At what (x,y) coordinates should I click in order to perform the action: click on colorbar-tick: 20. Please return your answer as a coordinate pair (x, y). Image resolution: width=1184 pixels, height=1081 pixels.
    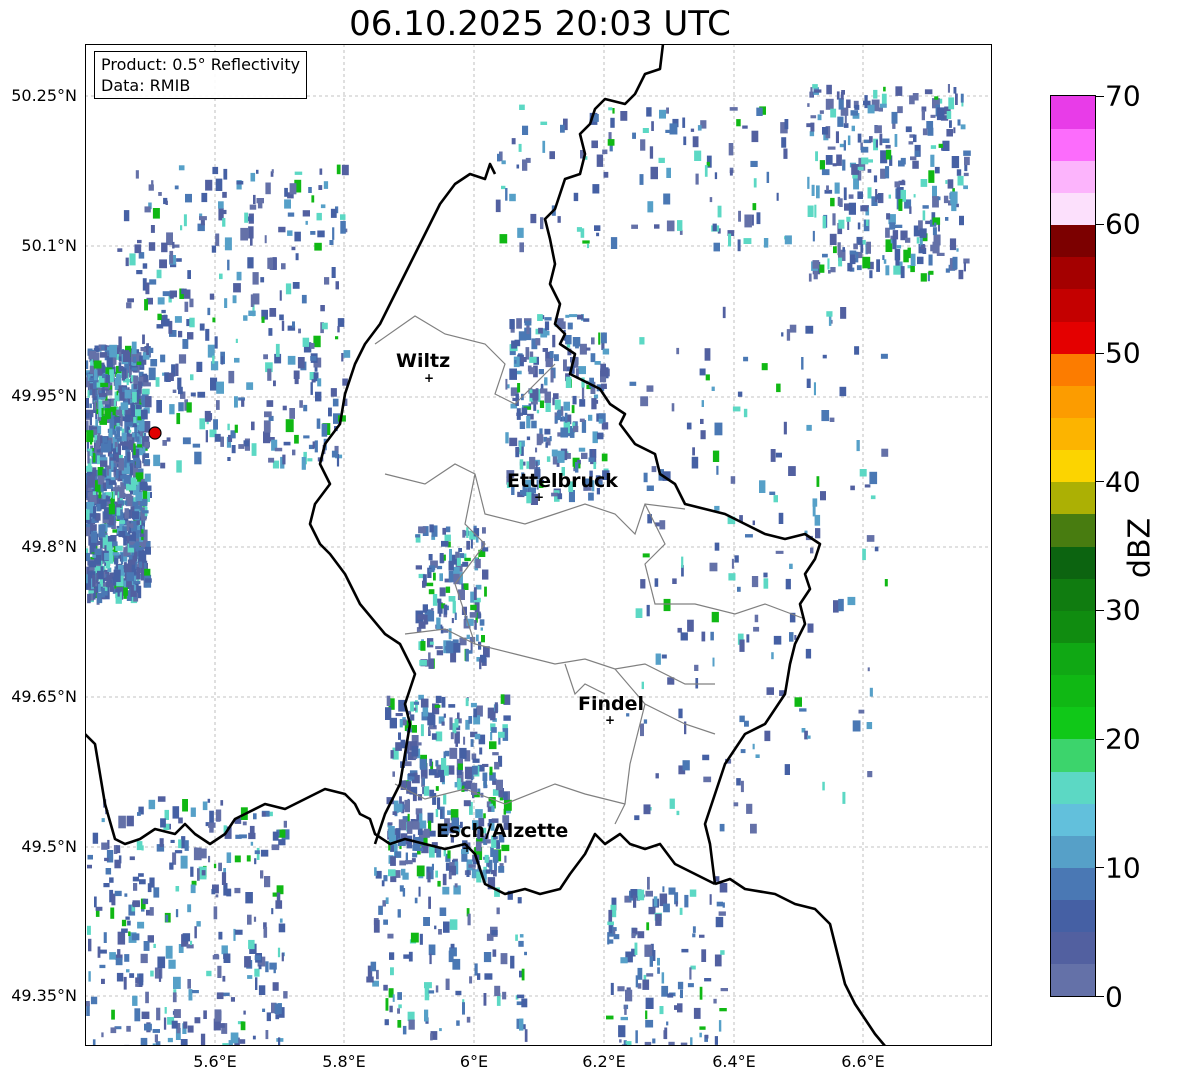
    Looking at the image, I should click on (1123, 739).